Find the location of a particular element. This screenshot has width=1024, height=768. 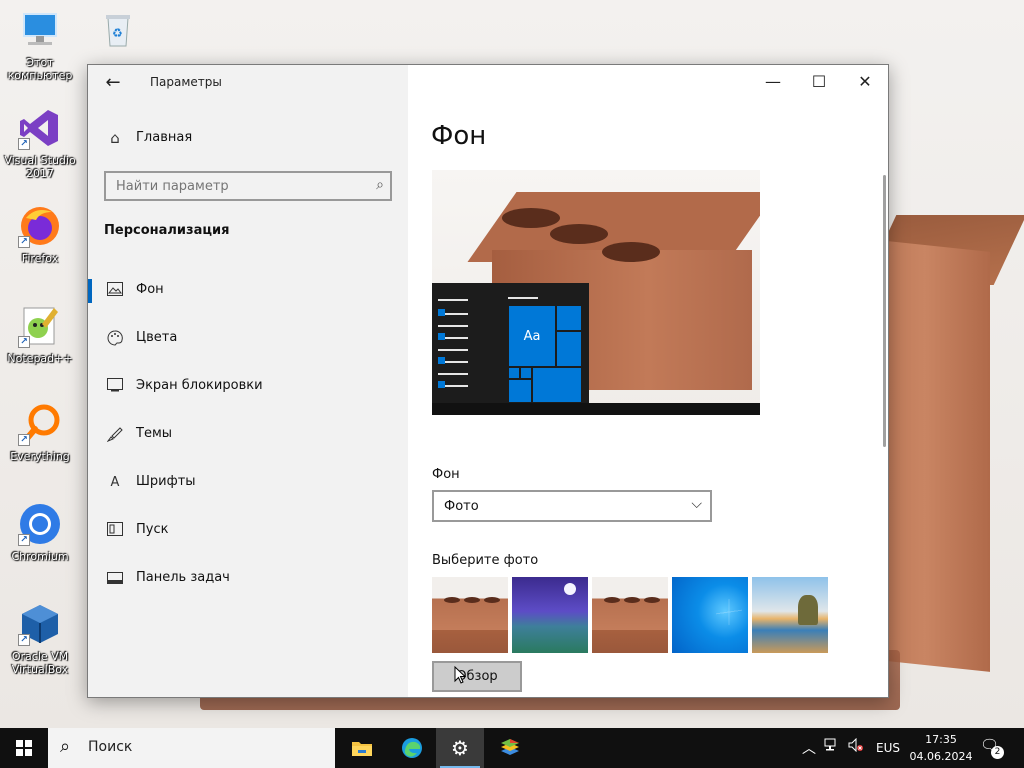

network-icon is located at coordinates (832, 747).